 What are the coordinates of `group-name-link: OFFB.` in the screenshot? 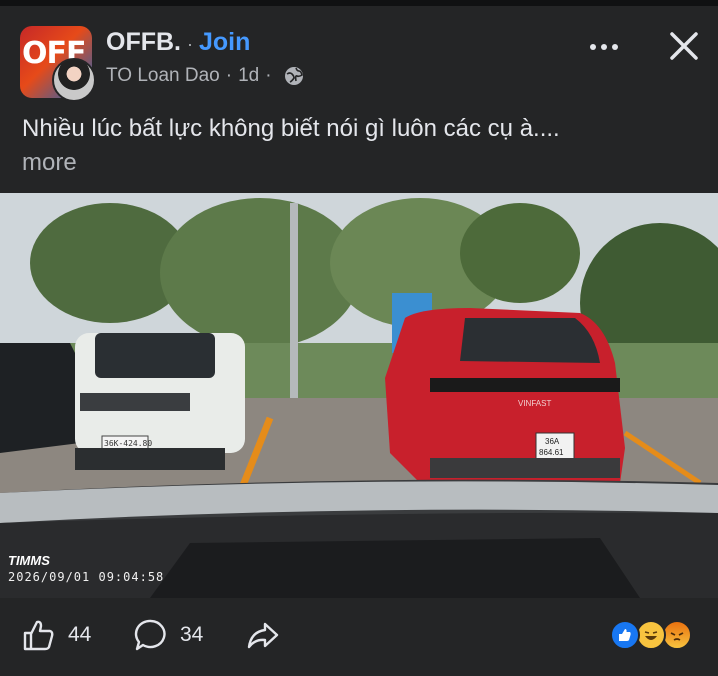 It's located at (143, 42).